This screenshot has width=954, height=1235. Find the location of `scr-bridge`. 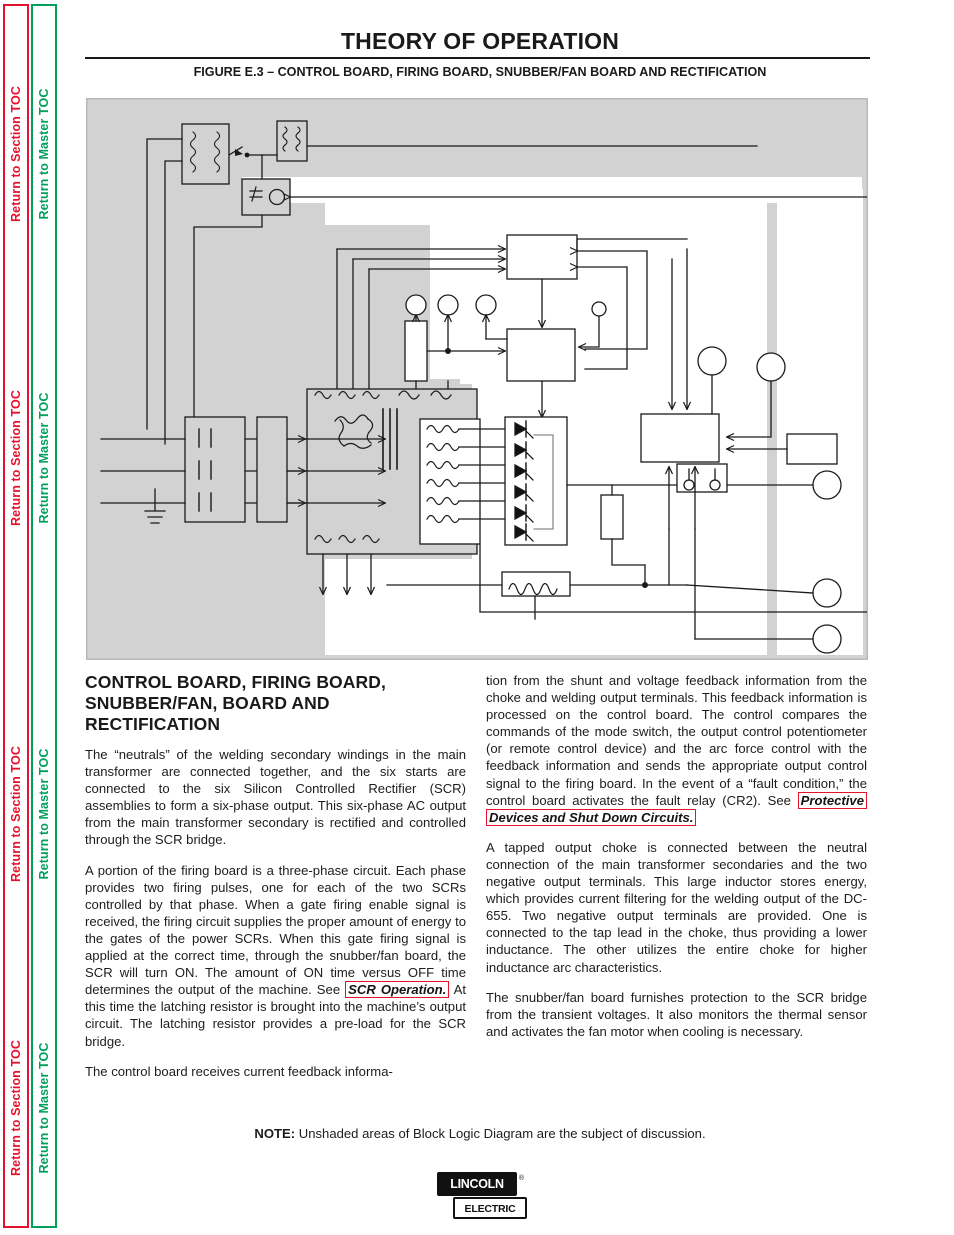

scr-bridge is located at coordinates (536, 481).